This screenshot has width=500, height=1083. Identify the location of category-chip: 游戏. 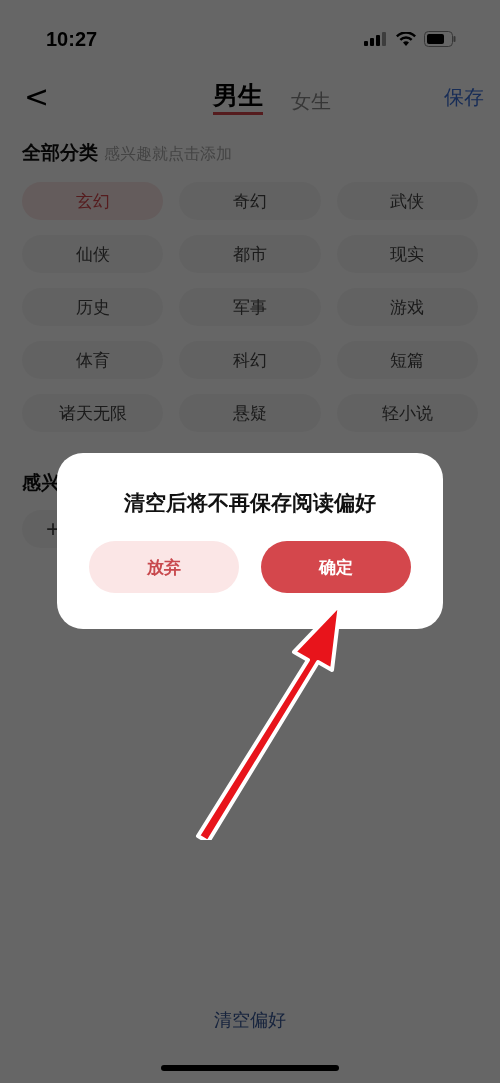
(407, 307).